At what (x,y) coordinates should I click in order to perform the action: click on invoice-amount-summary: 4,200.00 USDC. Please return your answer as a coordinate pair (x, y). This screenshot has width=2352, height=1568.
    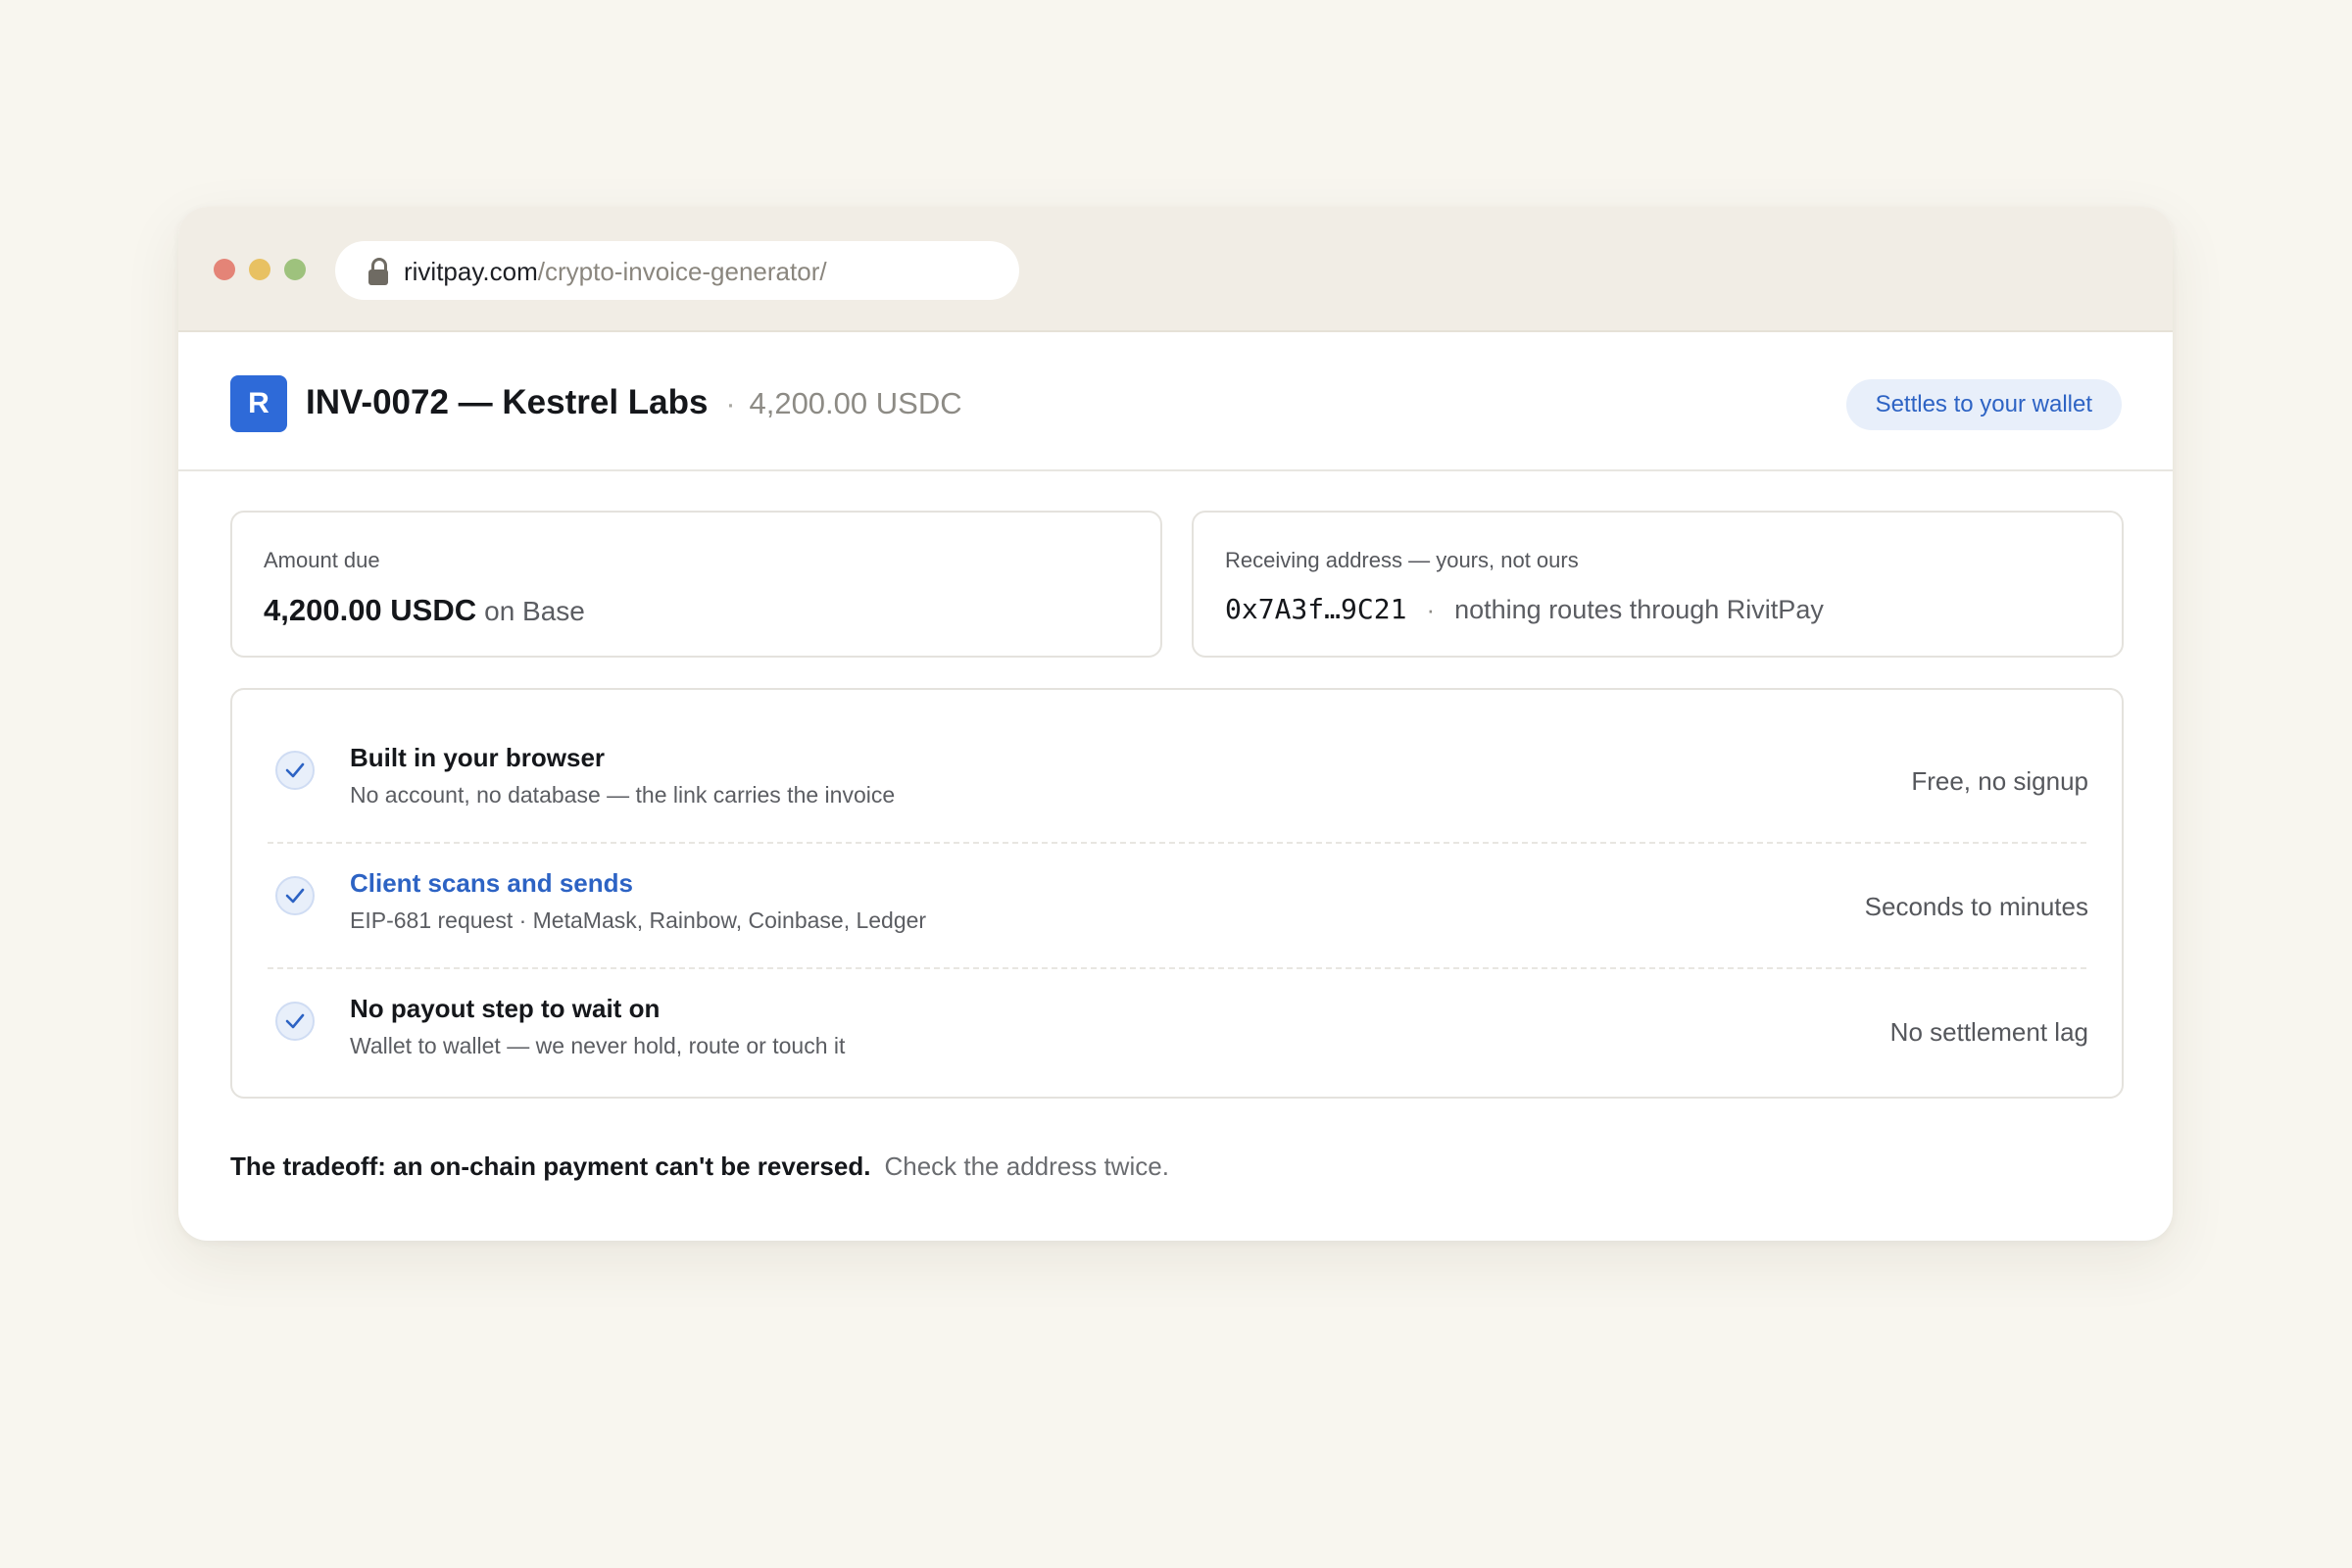
    Looking at the image, I should click on (855, 403).